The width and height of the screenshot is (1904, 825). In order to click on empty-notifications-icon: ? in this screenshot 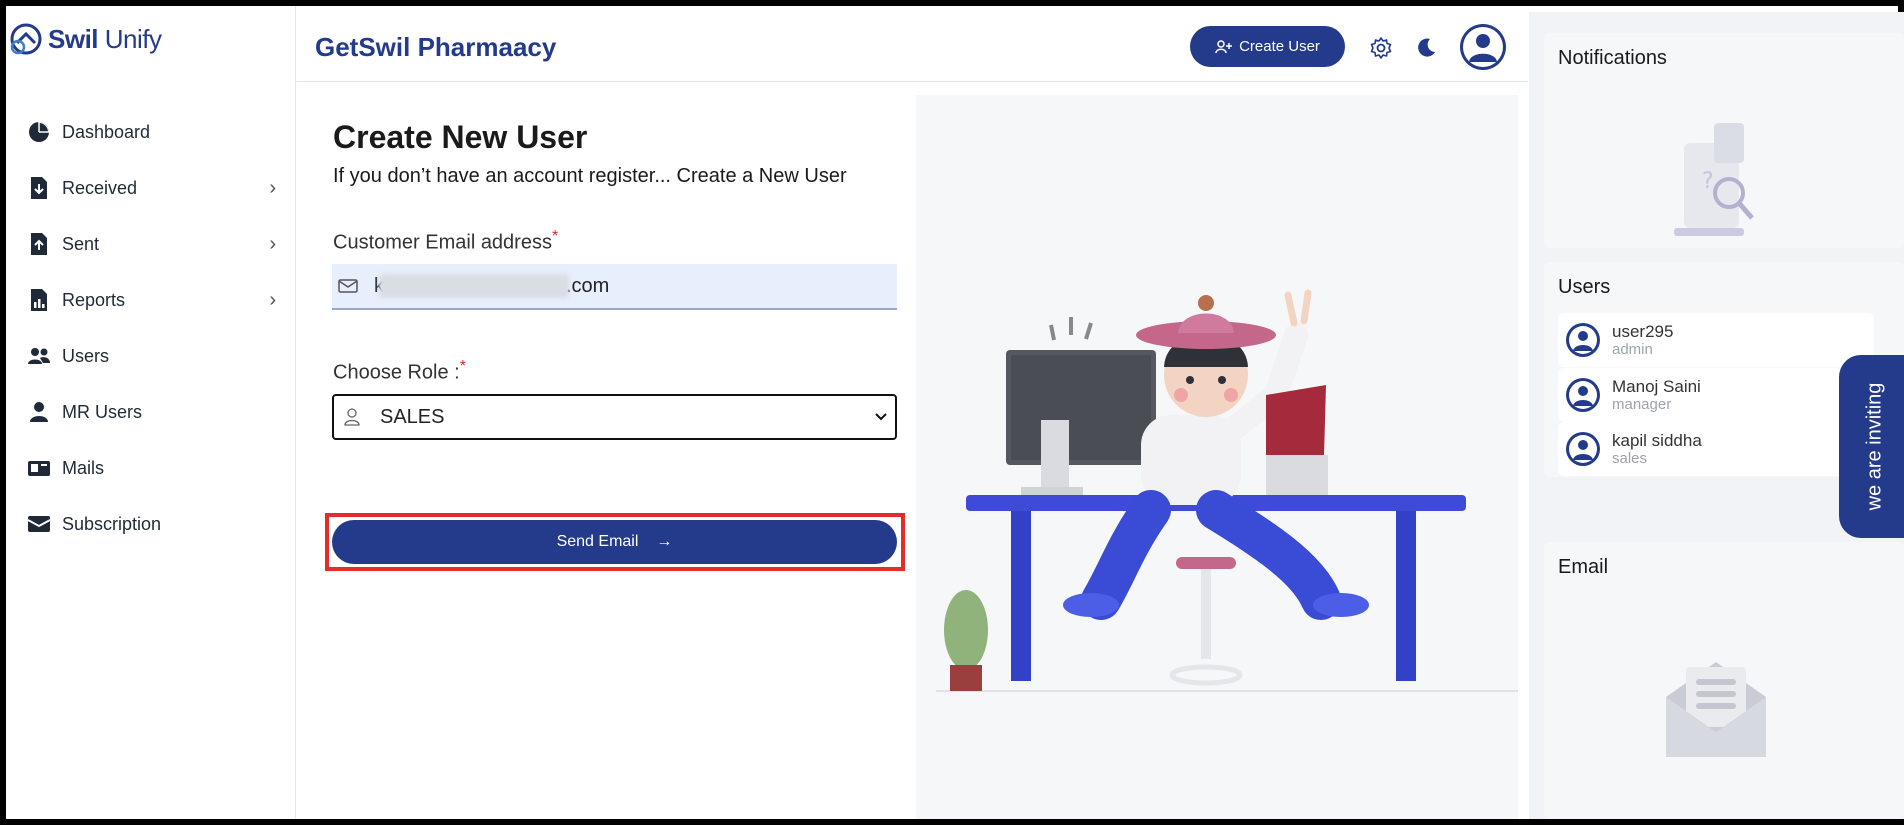, I will do `click(1714, 179)`.